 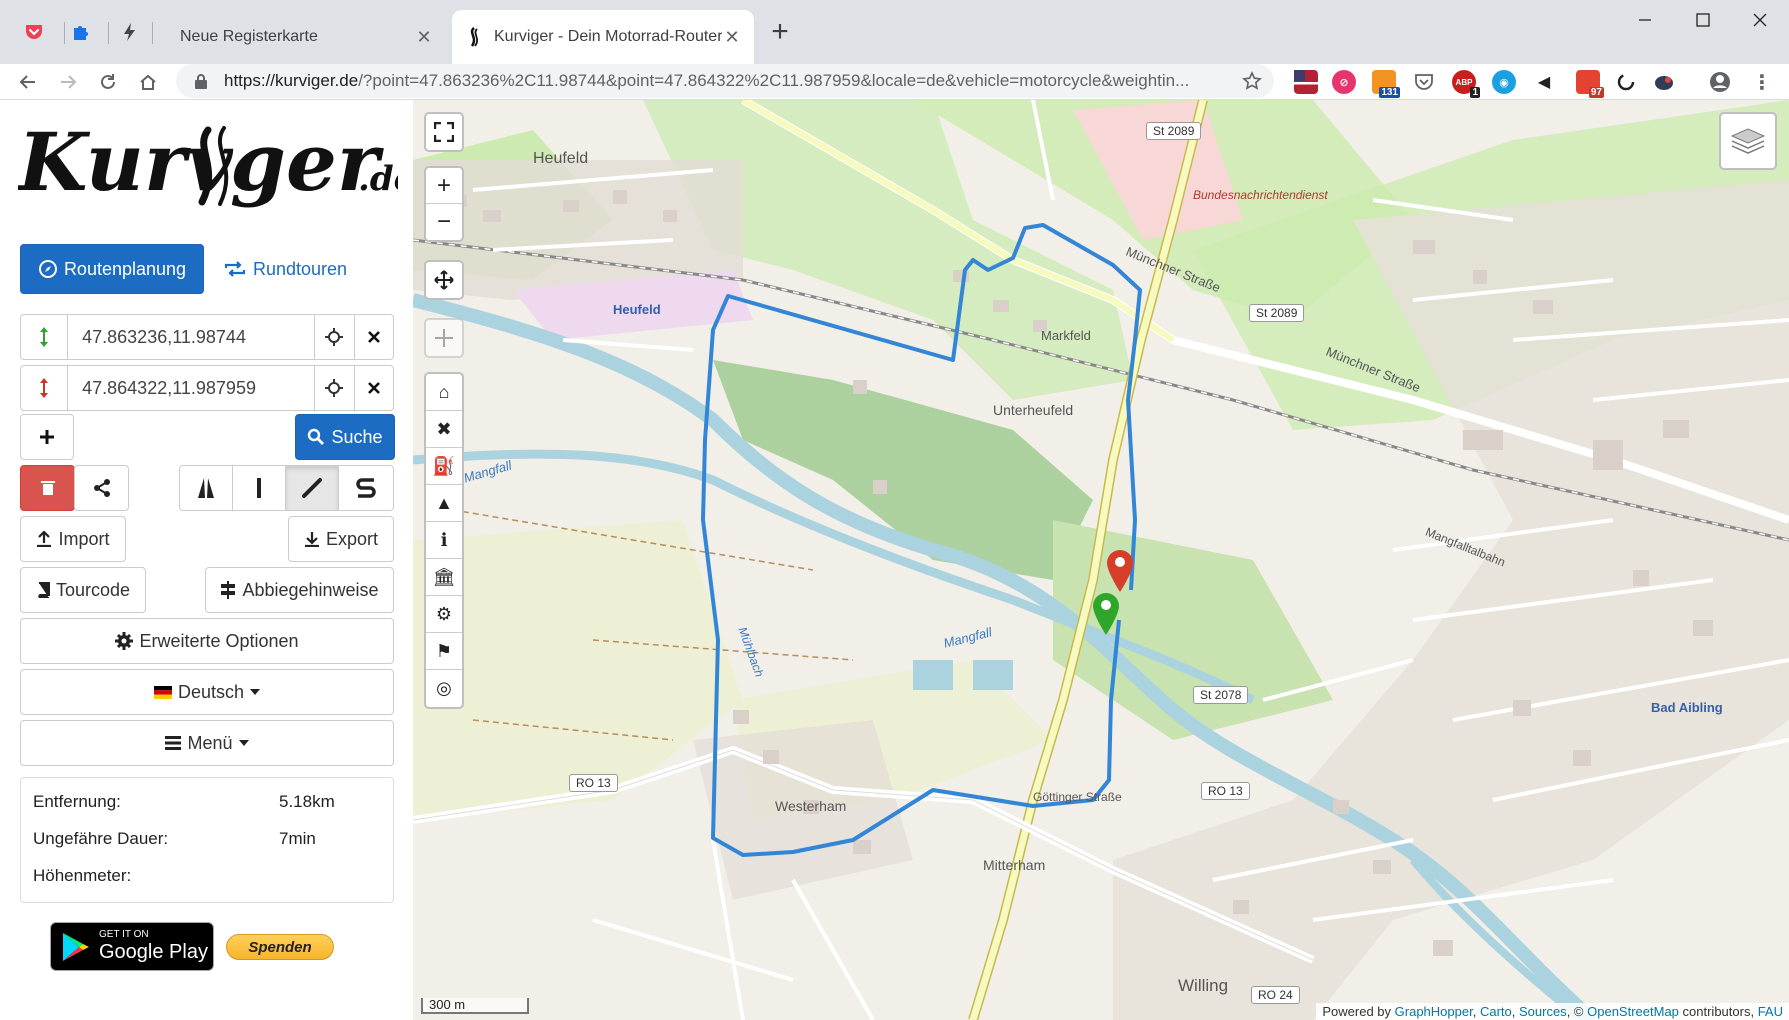 What do you see at coordinates (1221, 695) in the screenshot?
I see `road-shield: St 2078` at bounding box center [1221, 695].